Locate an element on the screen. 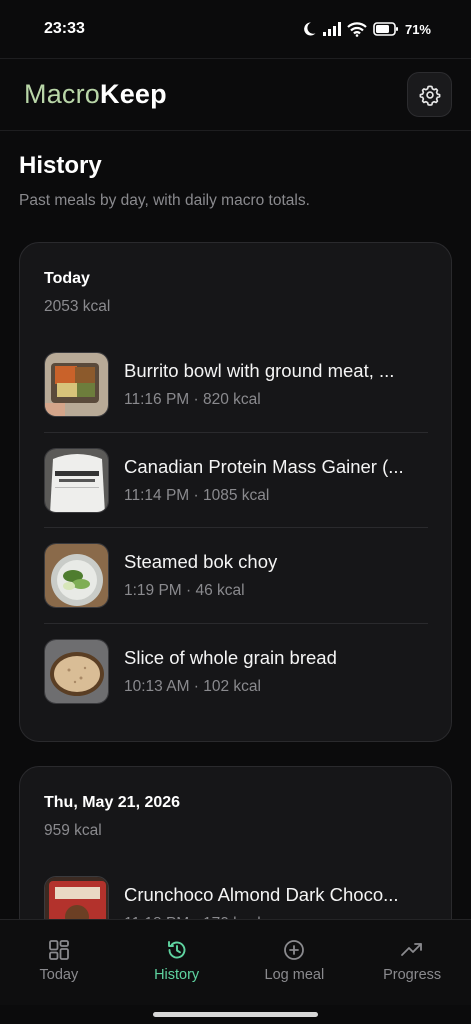 This screenshot has height=1024, width=471. brand-keep: Keep is located at coordinates (133, 94).